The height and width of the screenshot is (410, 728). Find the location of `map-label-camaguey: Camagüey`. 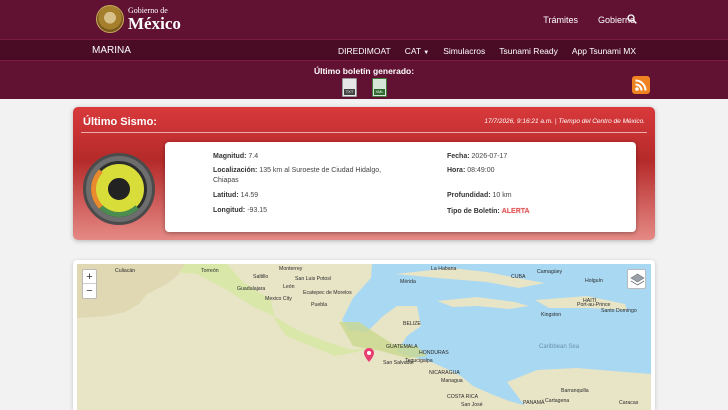

map-label-camaguey: Camagüey is located at coordinates (550, 272).